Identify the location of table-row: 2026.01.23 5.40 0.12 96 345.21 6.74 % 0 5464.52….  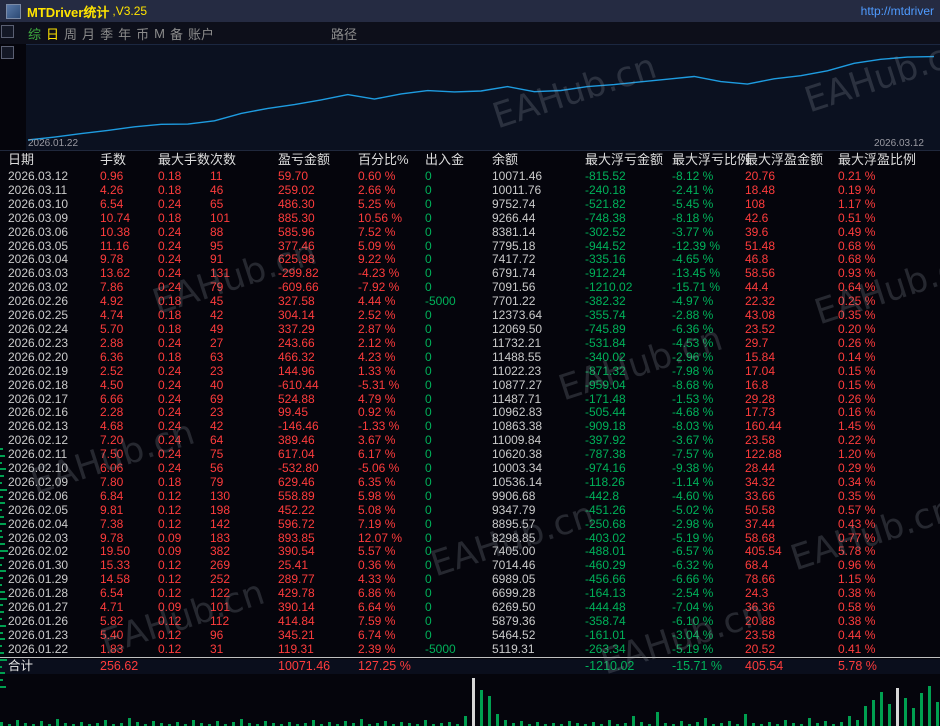
(470, 635).